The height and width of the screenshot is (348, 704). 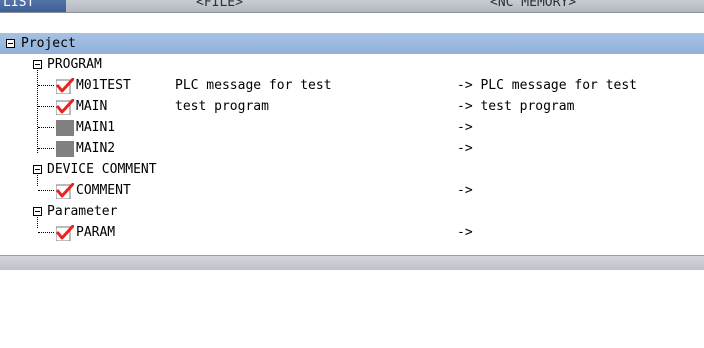 What do you see at coordinates (92, 106) in the screenshot?
I see `program-name: MAIN` at bounding box center [92, 106].